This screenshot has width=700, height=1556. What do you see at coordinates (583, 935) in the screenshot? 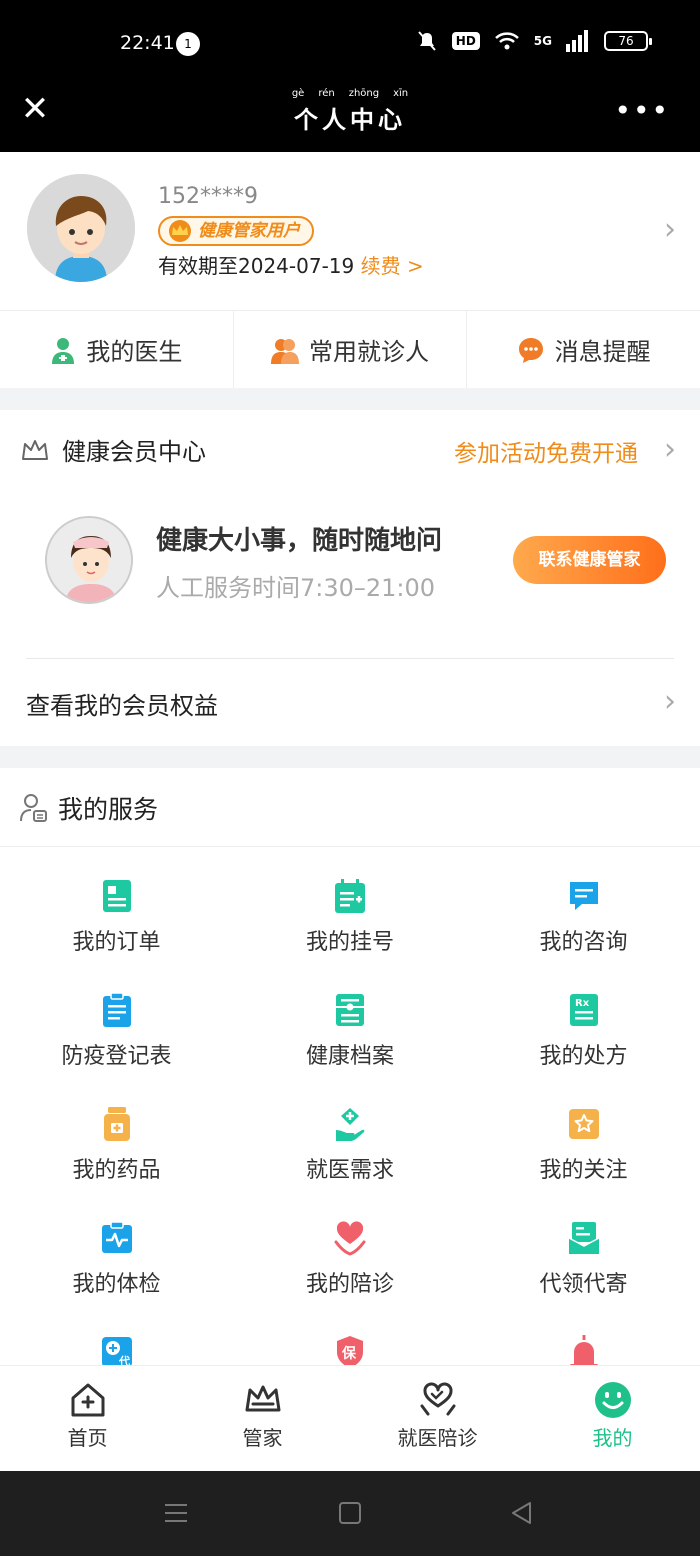
I see `service-my-consultation: 我的咨询` at bounding box center [583, 935].